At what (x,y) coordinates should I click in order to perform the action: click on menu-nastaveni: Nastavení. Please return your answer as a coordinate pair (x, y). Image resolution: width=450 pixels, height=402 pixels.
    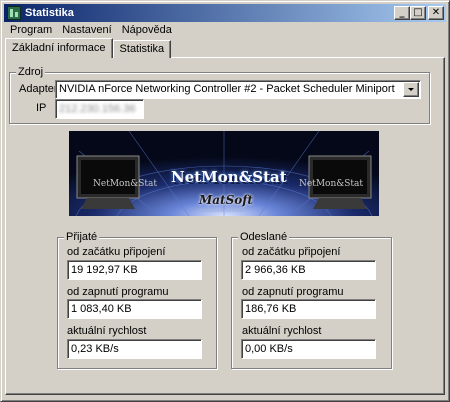
    Looking at the image, I should click on (87, 31).